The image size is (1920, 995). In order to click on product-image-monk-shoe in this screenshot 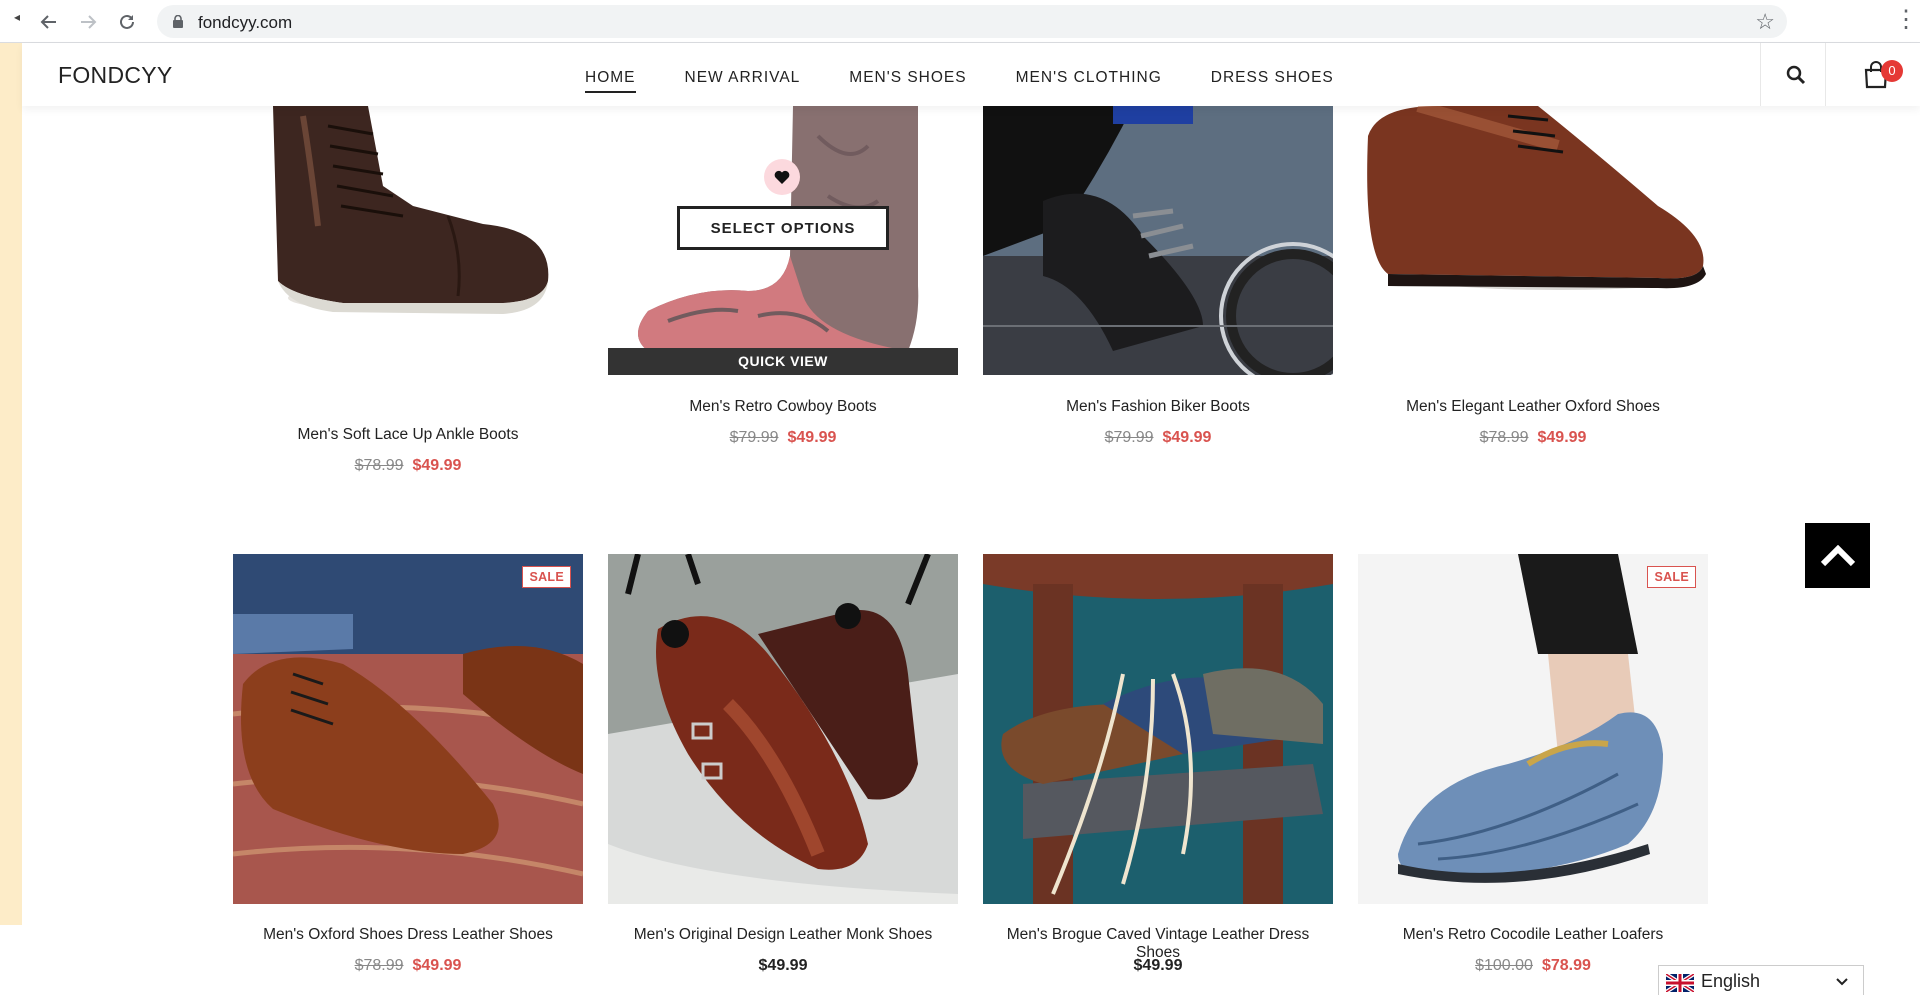, I will do `click(783, 729)`.